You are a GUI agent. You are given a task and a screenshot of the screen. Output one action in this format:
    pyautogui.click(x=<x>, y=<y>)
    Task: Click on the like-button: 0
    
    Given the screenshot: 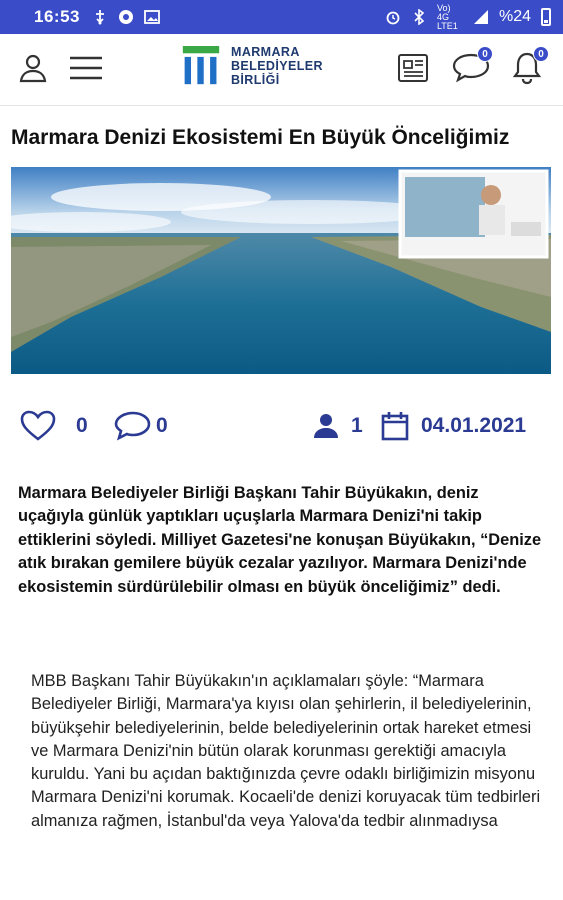 What is the action you would take?
    pyautogui.click(x=54, y=426)
    